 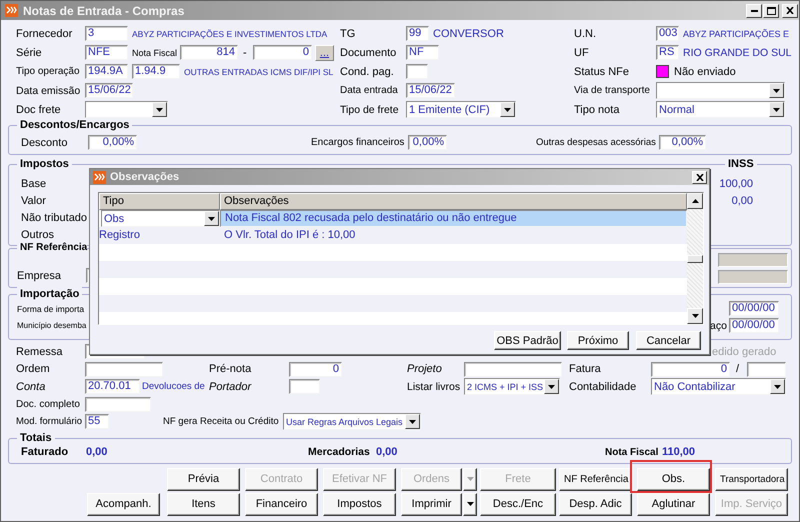 I want to click on text-field: 99, so click(x=417, y=33).